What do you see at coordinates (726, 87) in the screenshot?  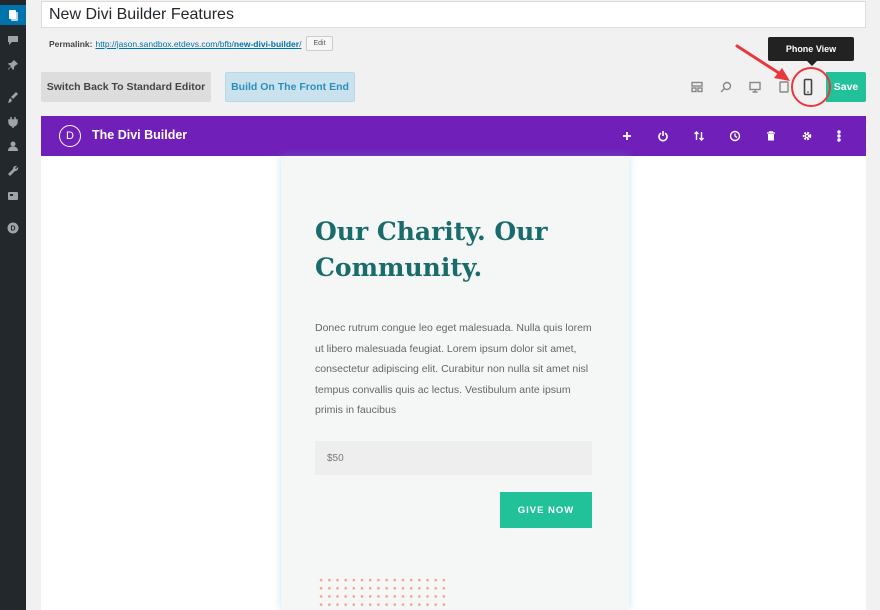 I see `zoom-icon` at bounding box center [726, 87].